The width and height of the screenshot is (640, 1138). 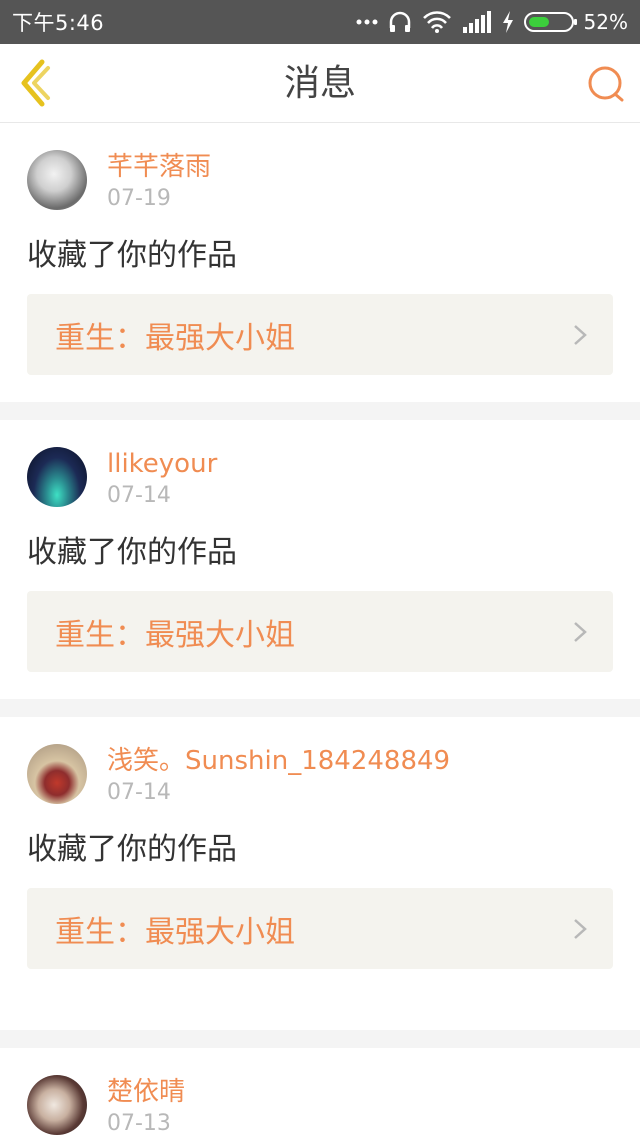 I want to click on search-button, so click(x=606, y=84).